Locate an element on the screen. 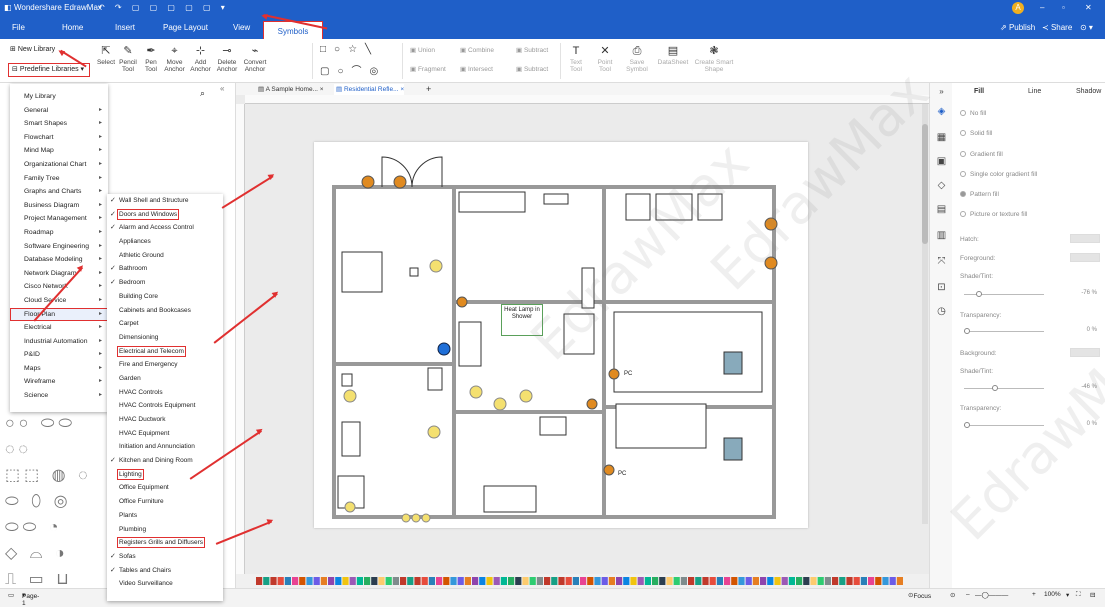  library-item-organizational-chart: Organizational Chart ▸ is located at coordinates (59, 165).